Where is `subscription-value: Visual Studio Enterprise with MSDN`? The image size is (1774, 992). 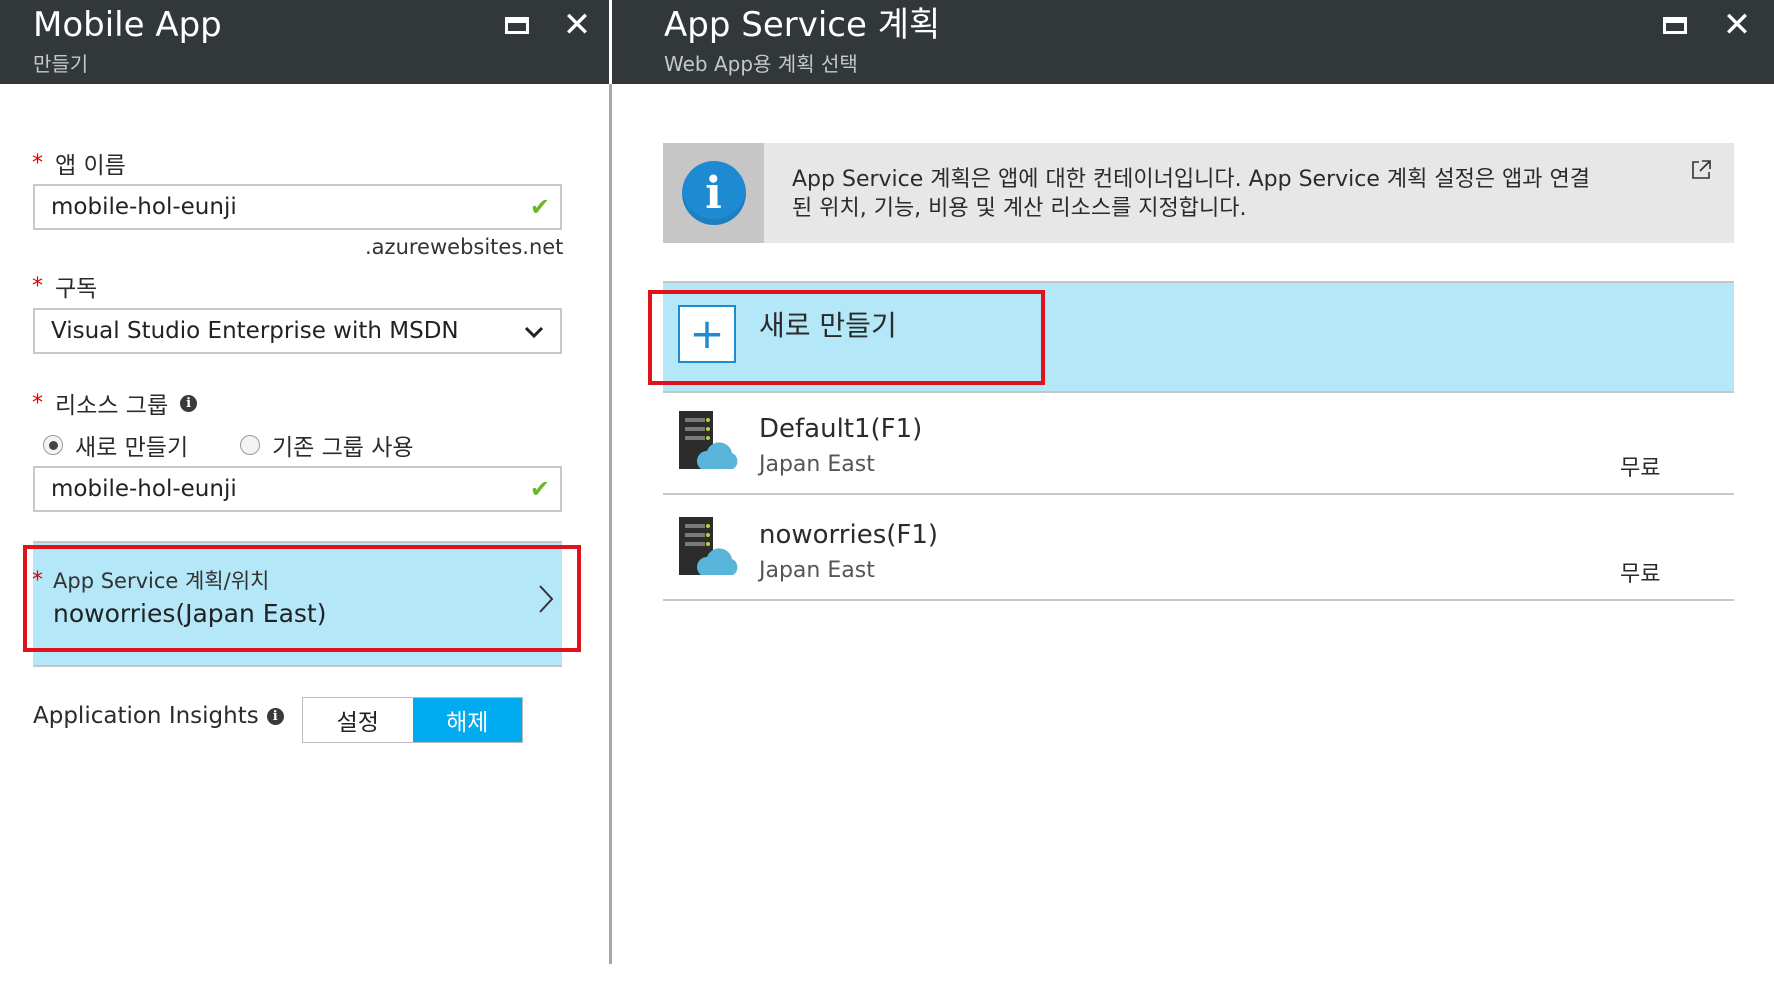 subscription-value: Visual Studio Enterprise with MSDN is located at coordinates (255, 331).